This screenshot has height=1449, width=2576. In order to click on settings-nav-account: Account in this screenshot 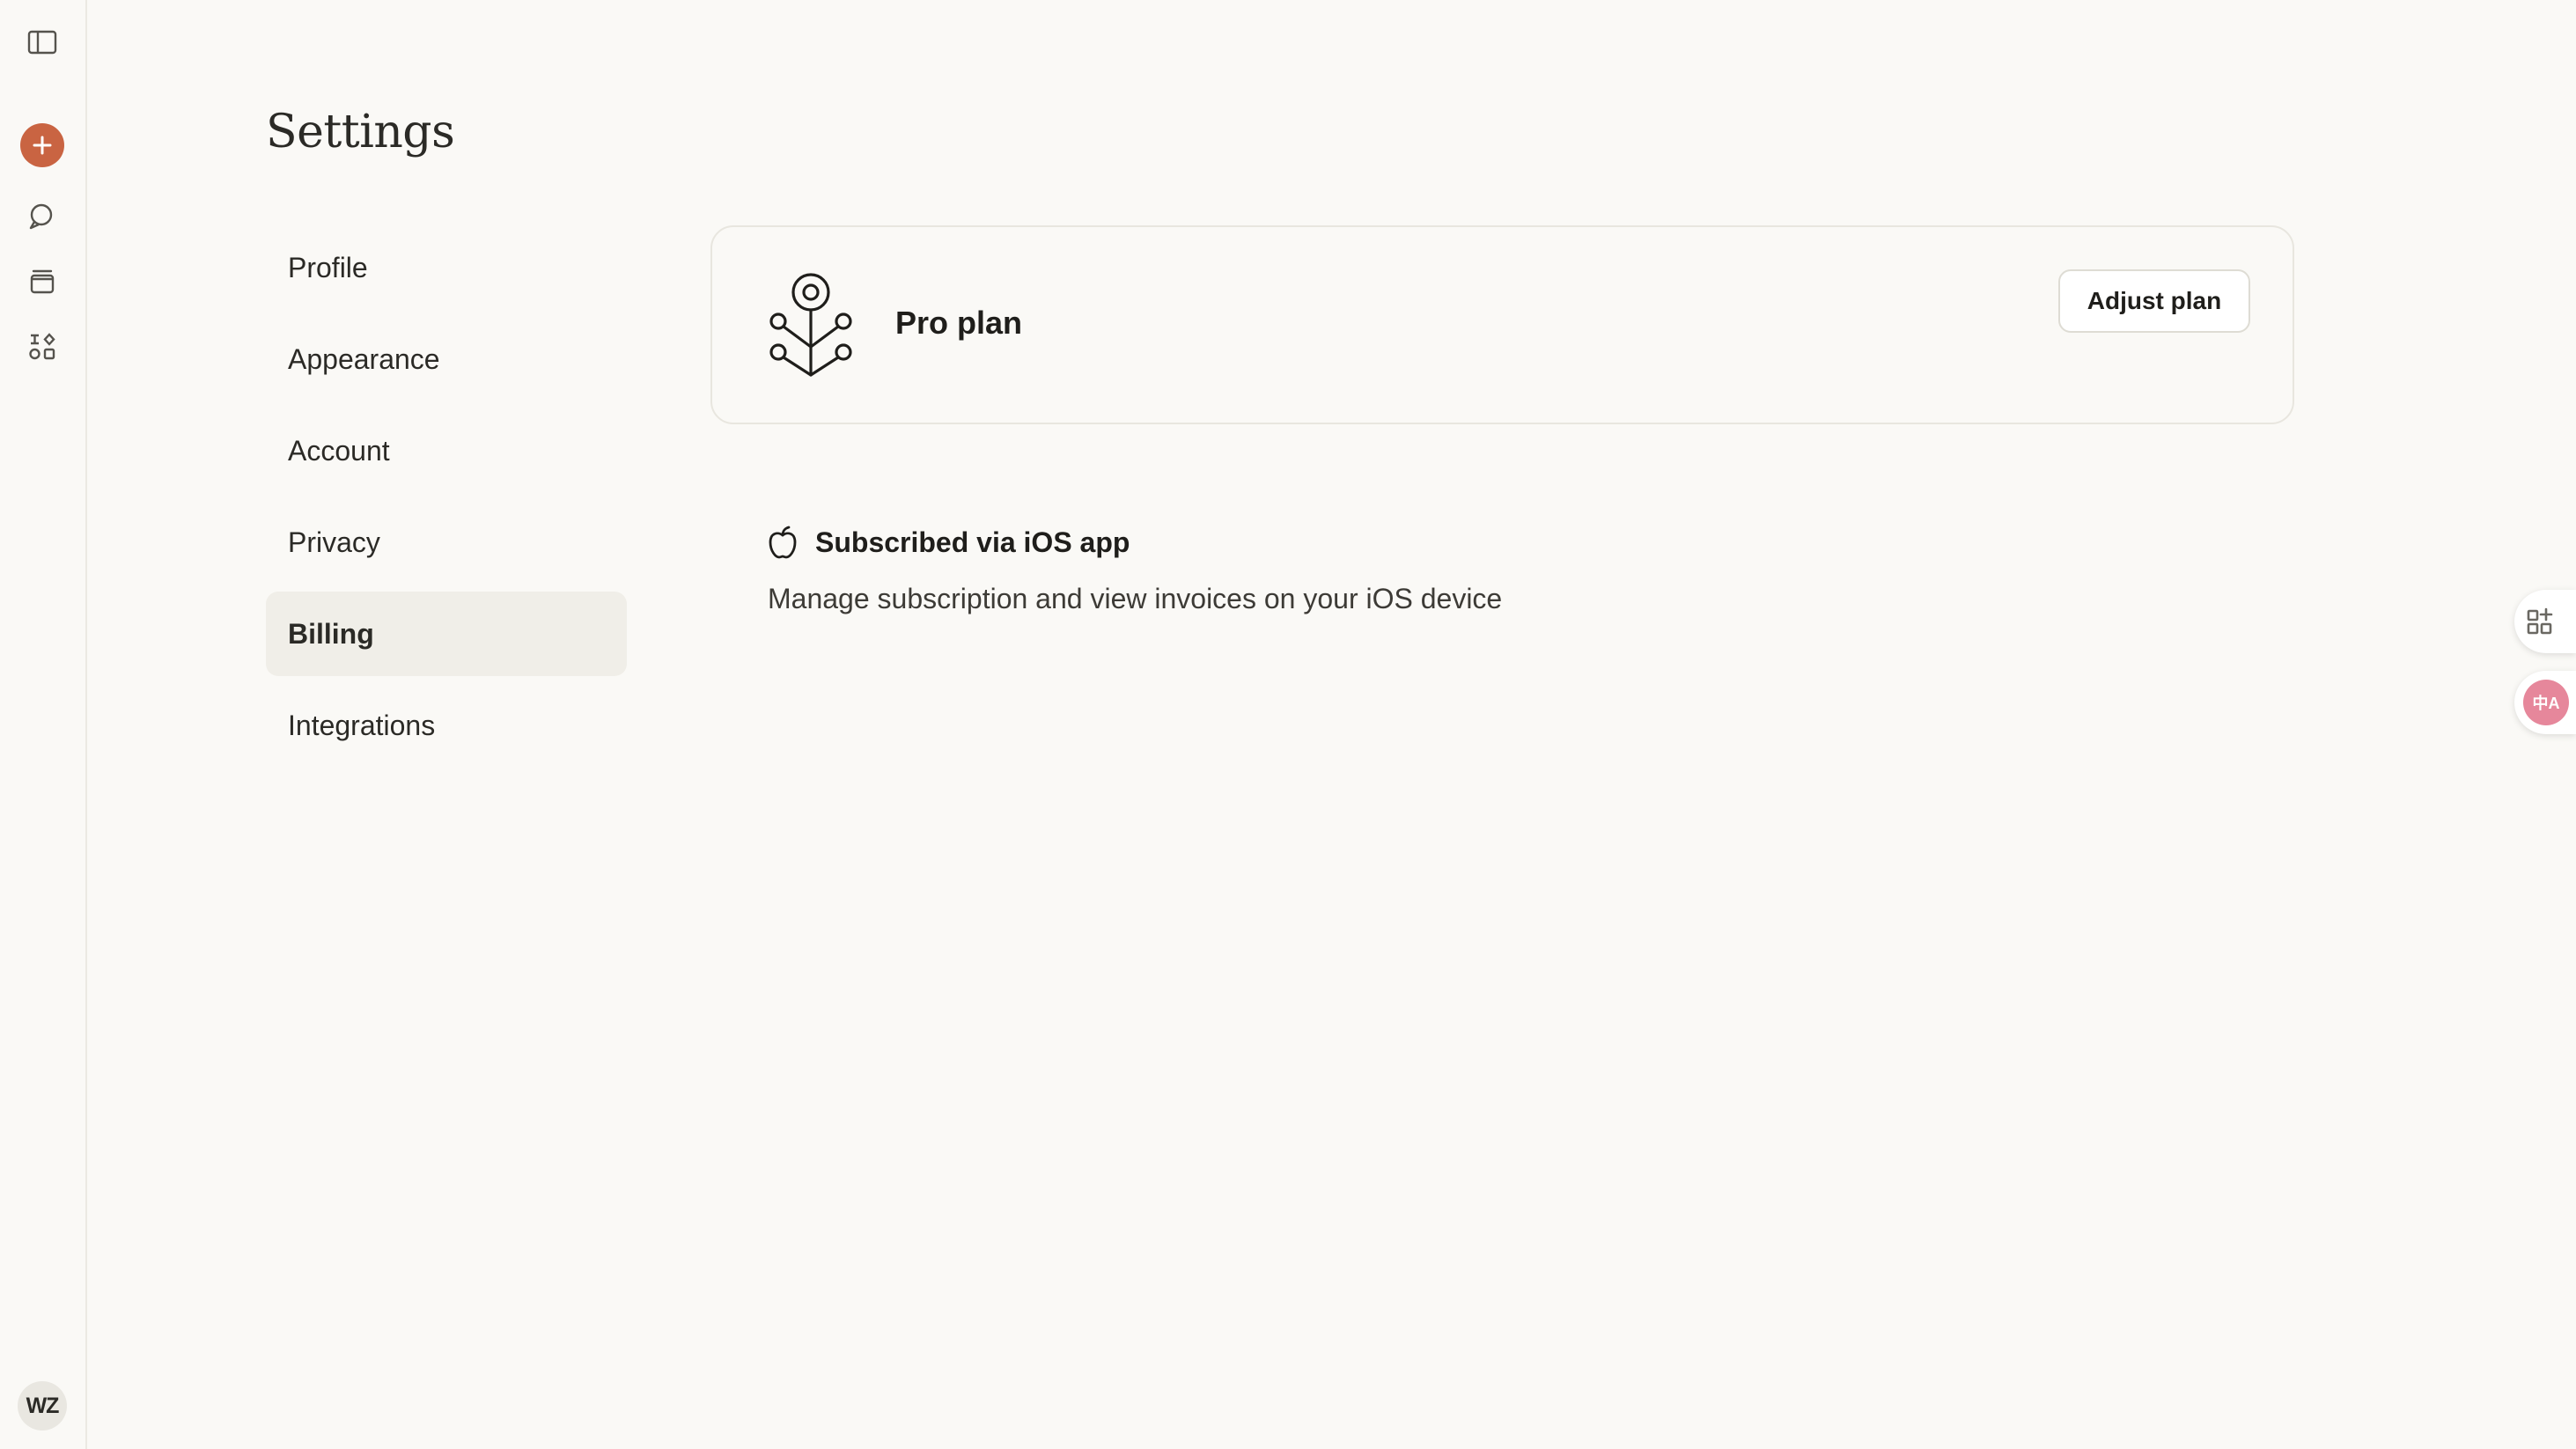, I will do `click(447, 451)`.